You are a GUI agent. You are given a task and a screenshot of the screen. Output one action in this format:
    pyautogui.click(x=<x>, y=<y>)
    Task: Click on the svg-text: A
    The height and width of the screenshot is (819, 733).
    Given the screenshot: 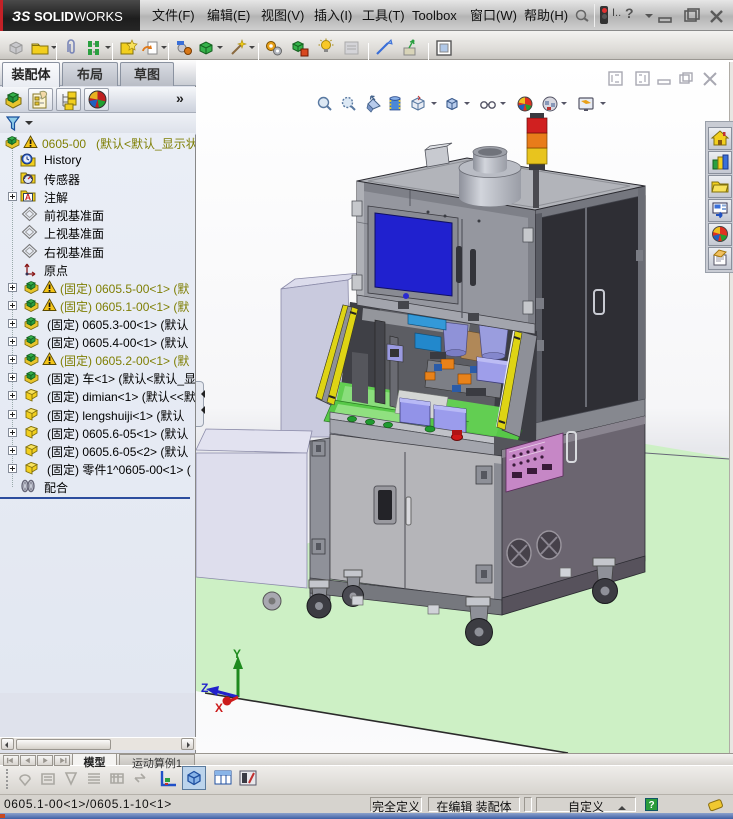 What is the action you would take?
    pyautogui.click(x=28, y=197)
    